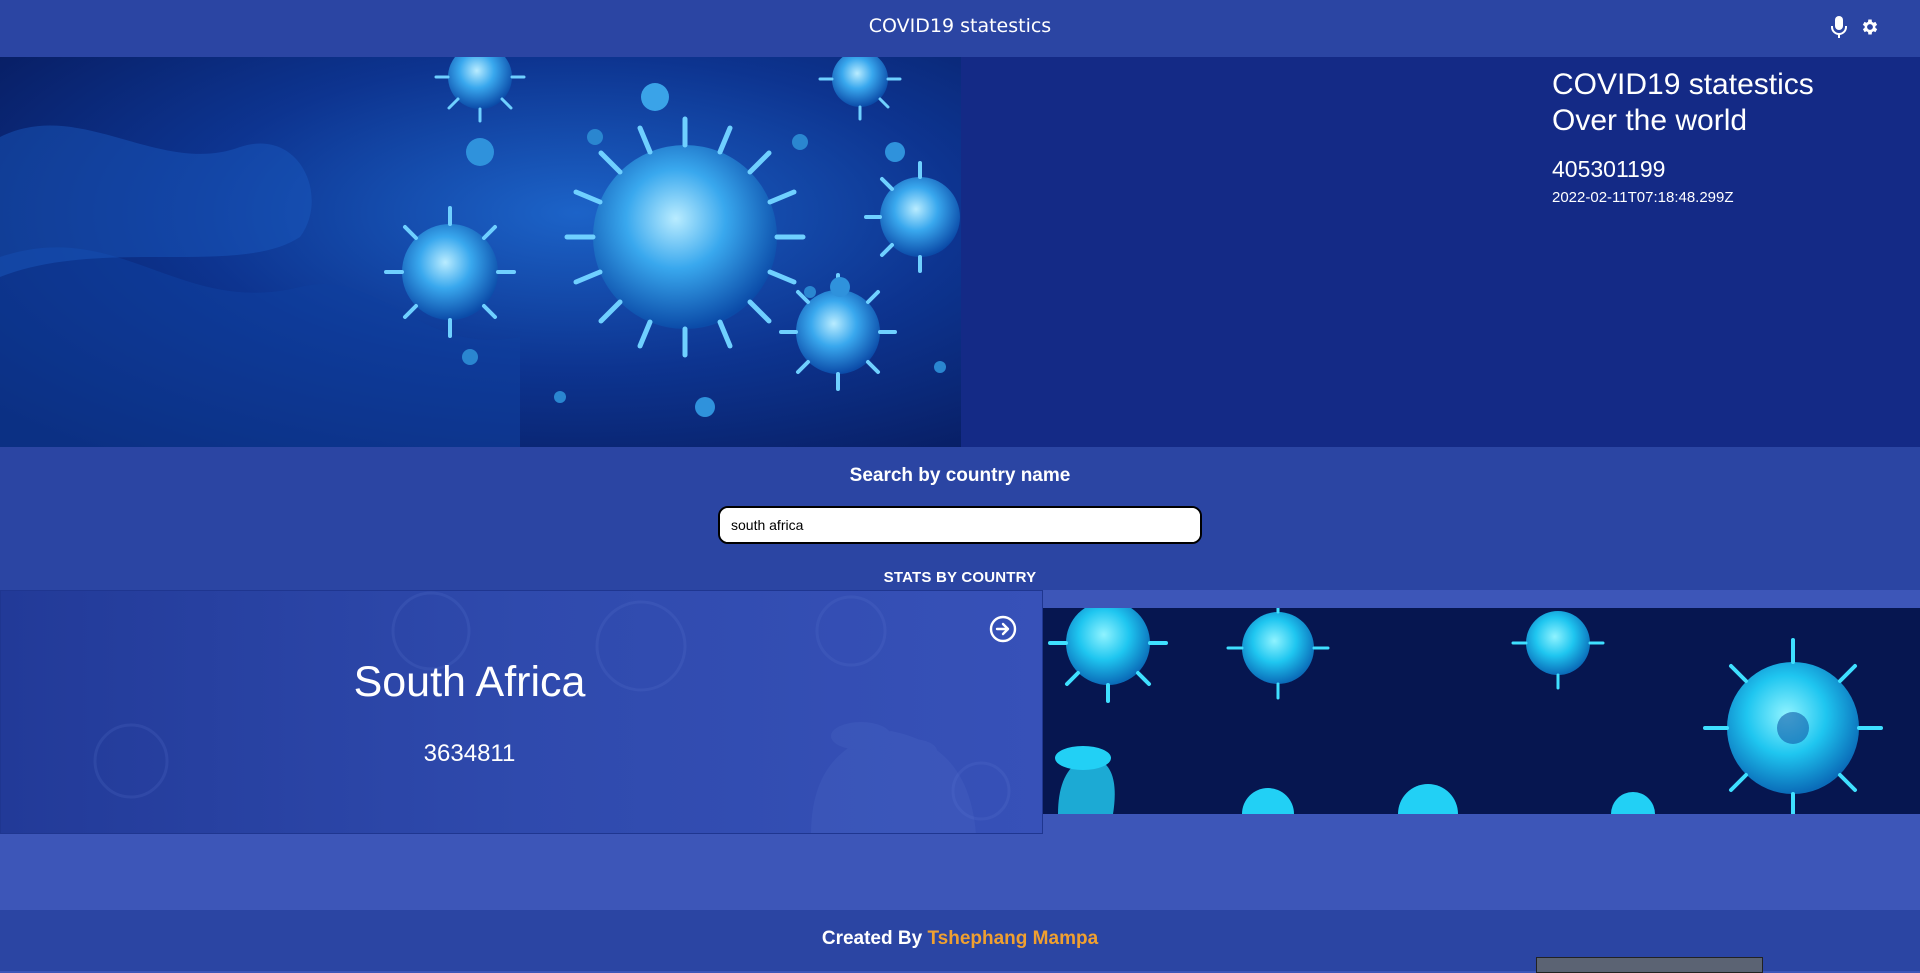 The width and height of the screenshot is (1920, 973). Describe the element at coordinates (552, 712) in the screenshot. I see `card-background-pattern` at that location.